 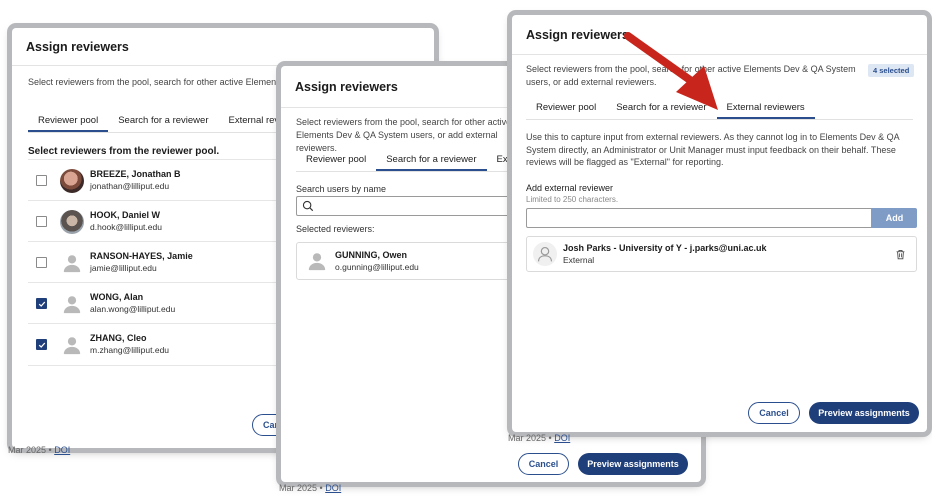 I want to click on reviewer-email: alan.wong@lilliput.edu, so click(x=133, y=309).